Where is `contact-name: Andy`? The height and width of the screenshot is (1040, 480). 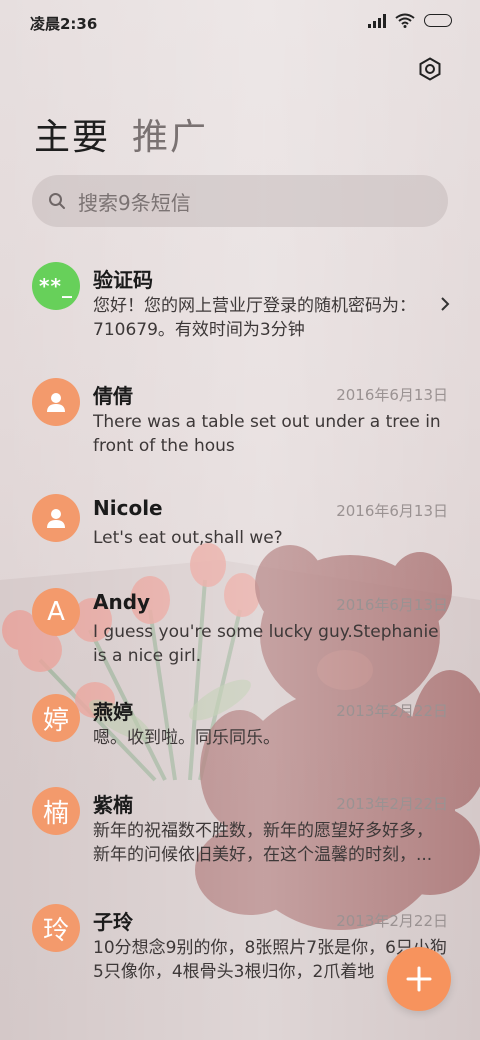 contact-name: Andy is located at coordinates (122, 602).